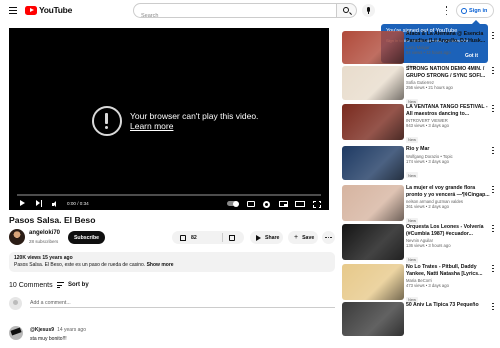  Describe the element at coordinates (235, 16) in the screenshot. I see `search-input` at that location.